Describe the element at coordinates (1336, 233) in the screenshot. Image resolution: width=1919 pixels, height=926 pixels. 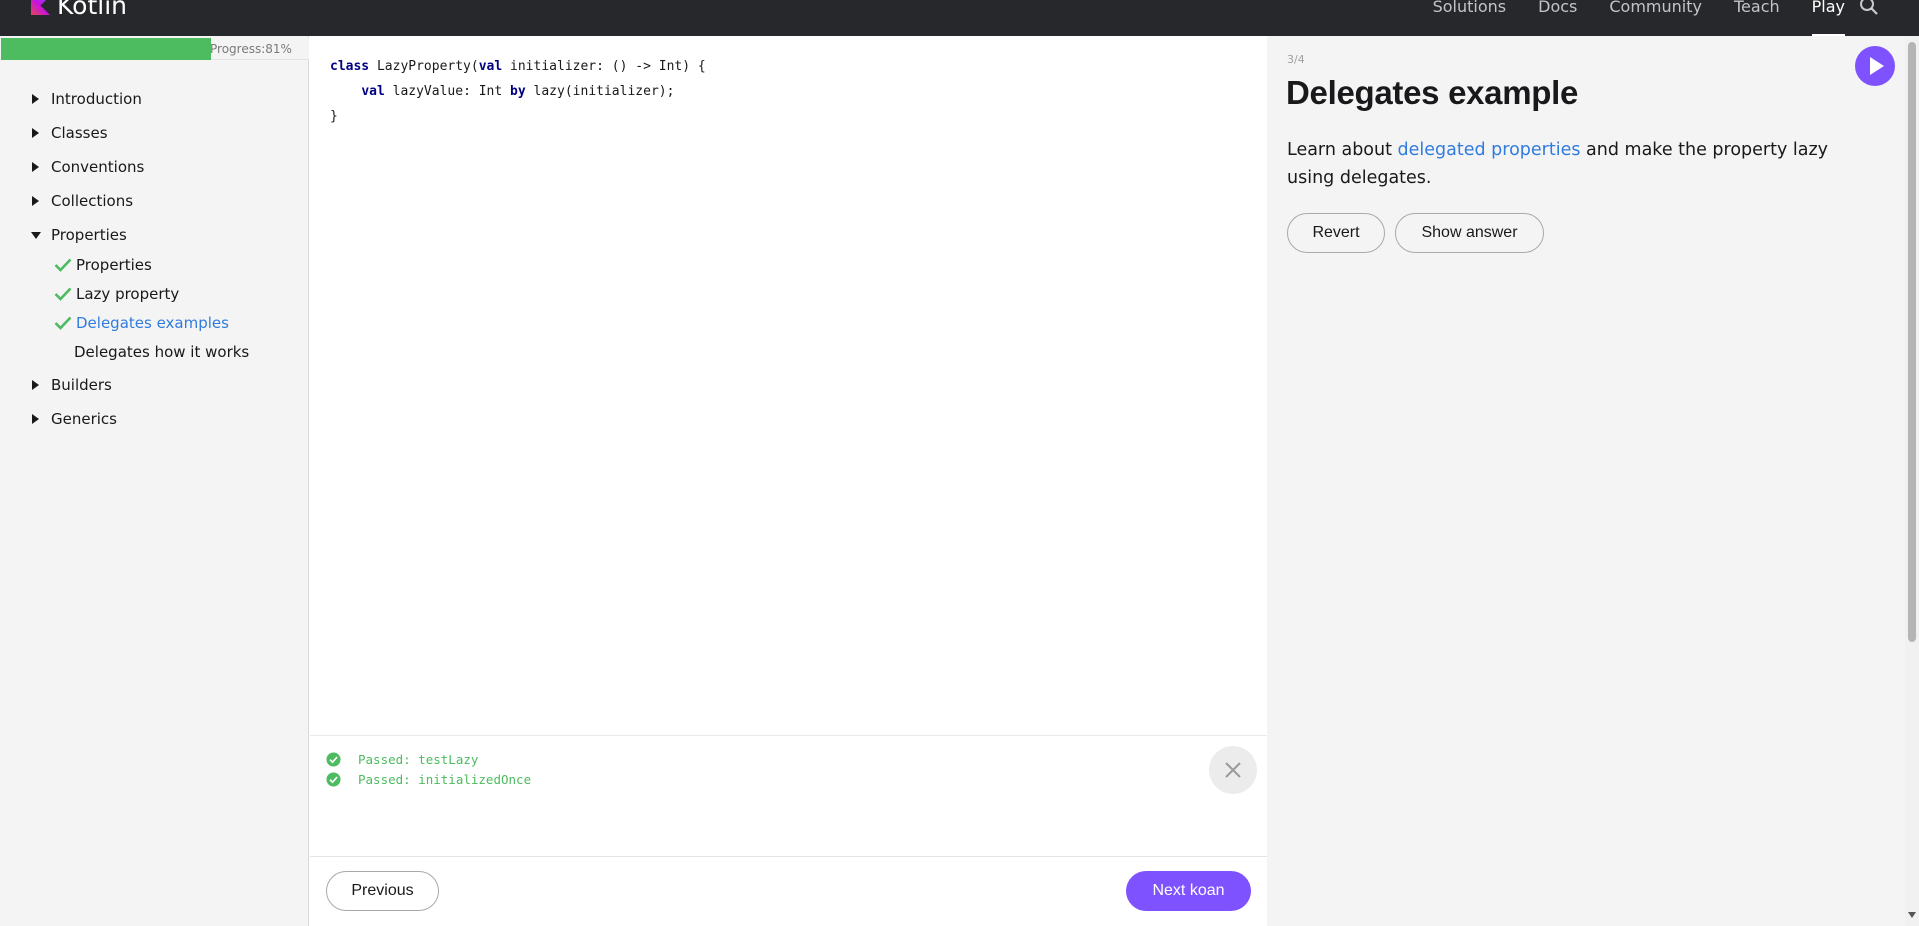
I see `revert-button: Revert` at that location.